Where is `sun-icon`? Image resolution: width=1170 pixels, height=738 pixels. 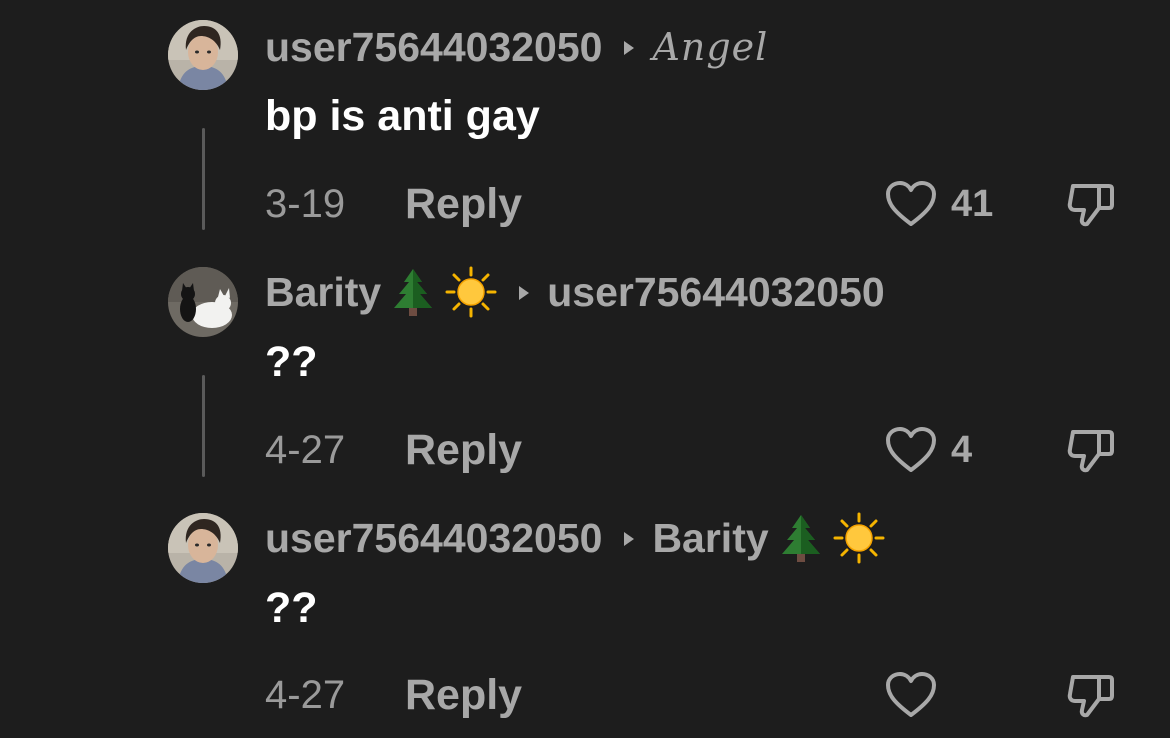 sun-icon is located at coordinates (859, 538).